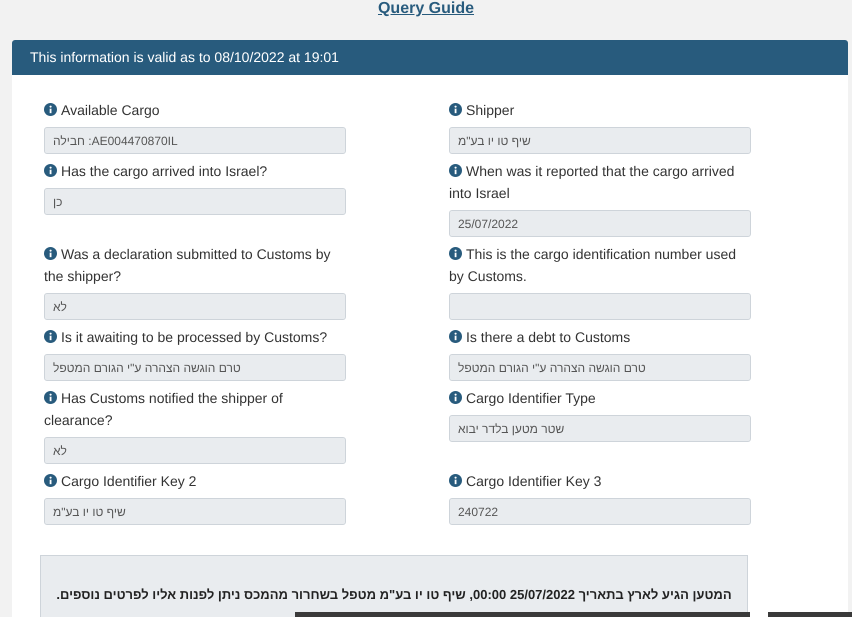 The width and height of the screenshot is (852, 617). I want to click on field-label: Cargo Identifier Key 3, so click(600, 481).